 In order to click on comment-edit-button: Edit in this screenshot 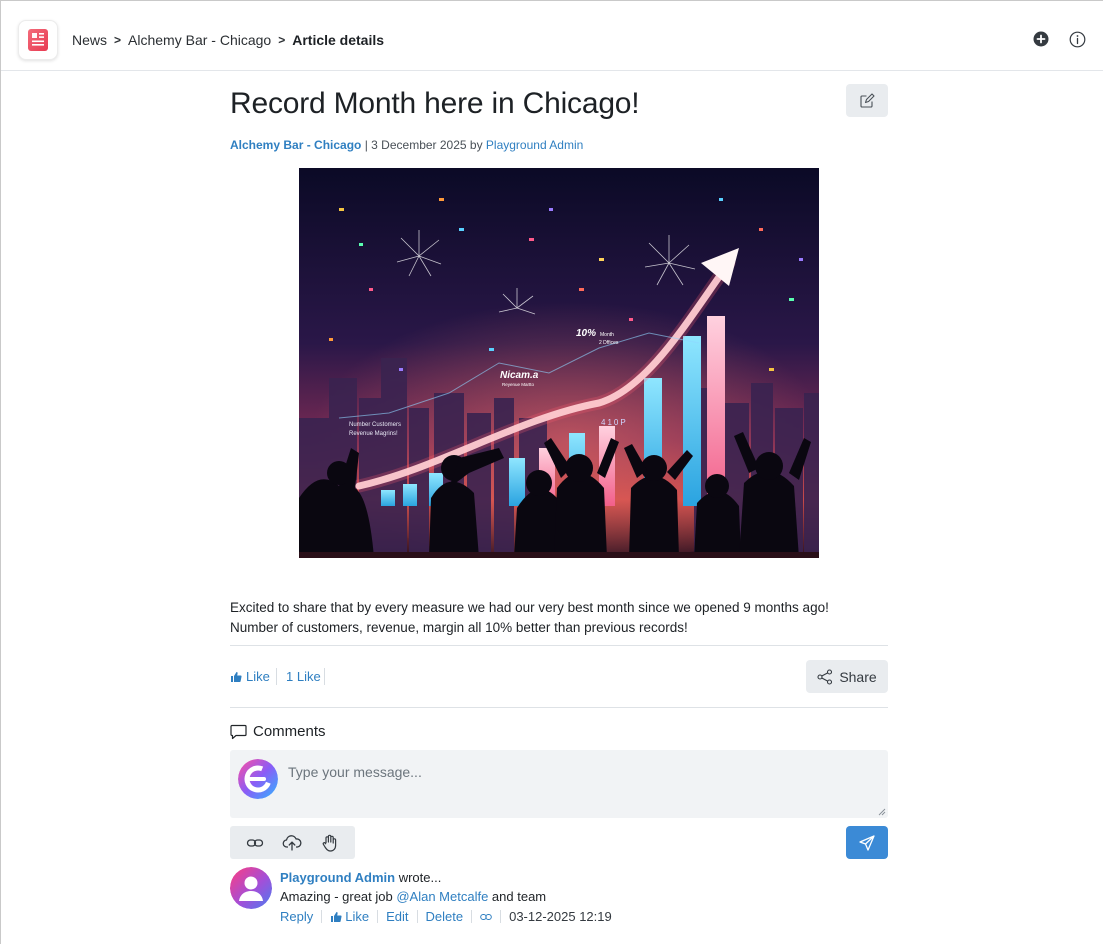, I will do `click(397, 916)`.